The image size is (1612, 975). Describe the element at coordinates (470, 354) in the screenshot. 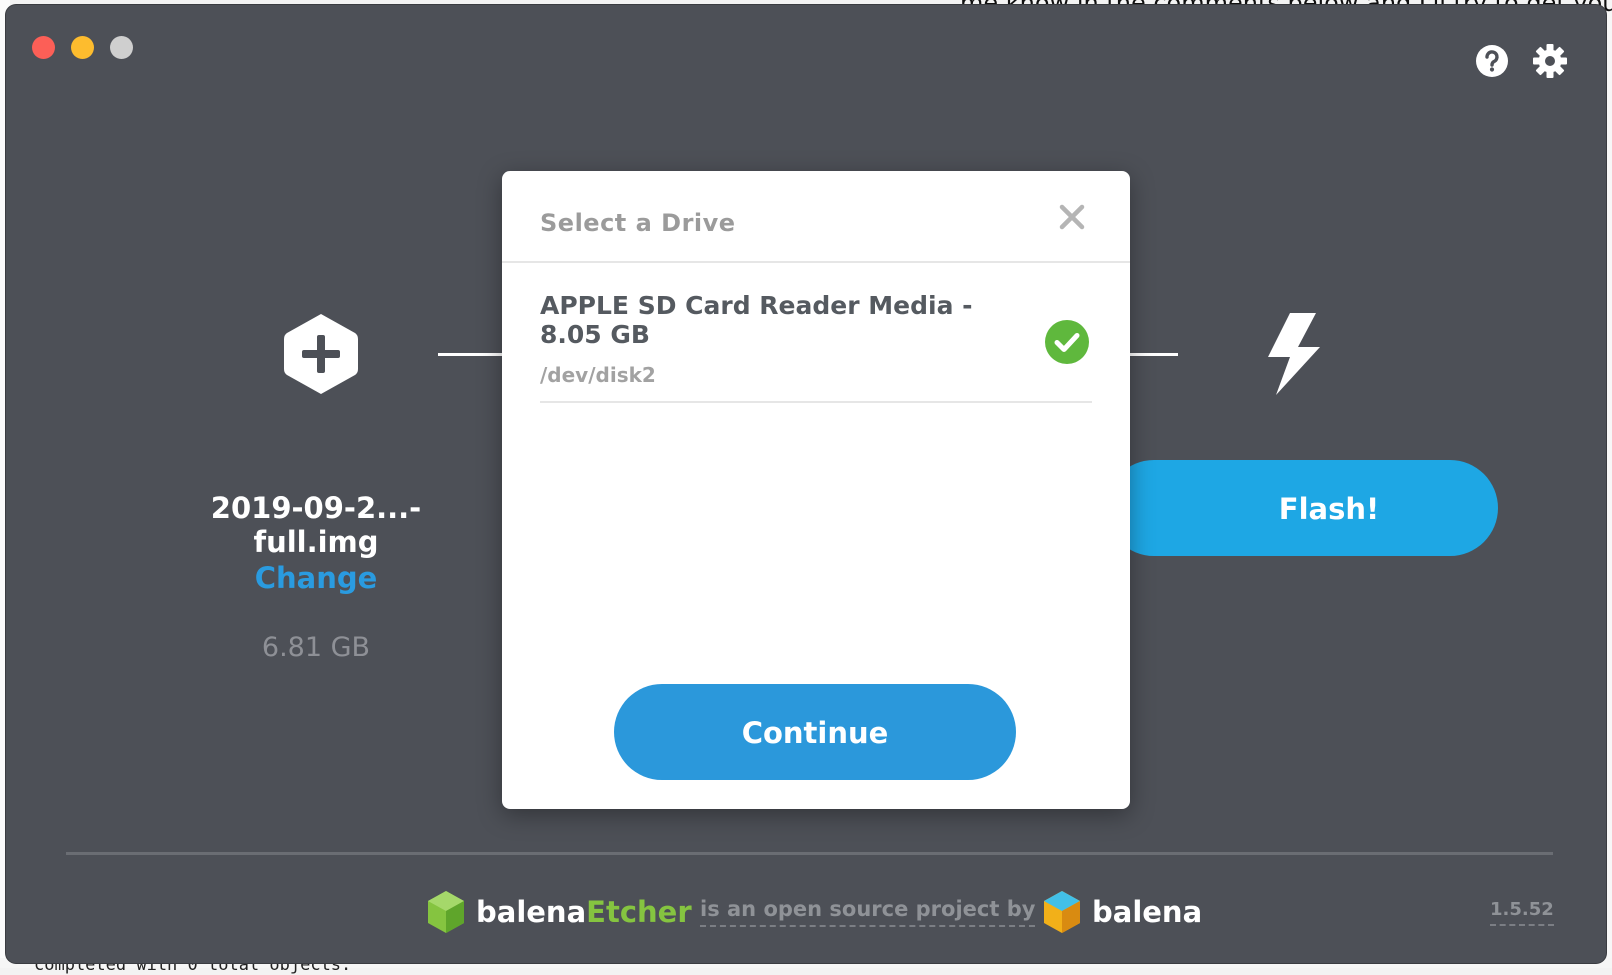

I see `step-connector-left` at that location.